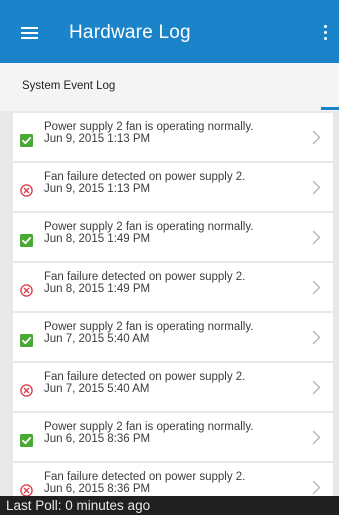  I want to click on app-bar: Hardware Log, so click(169, 31).